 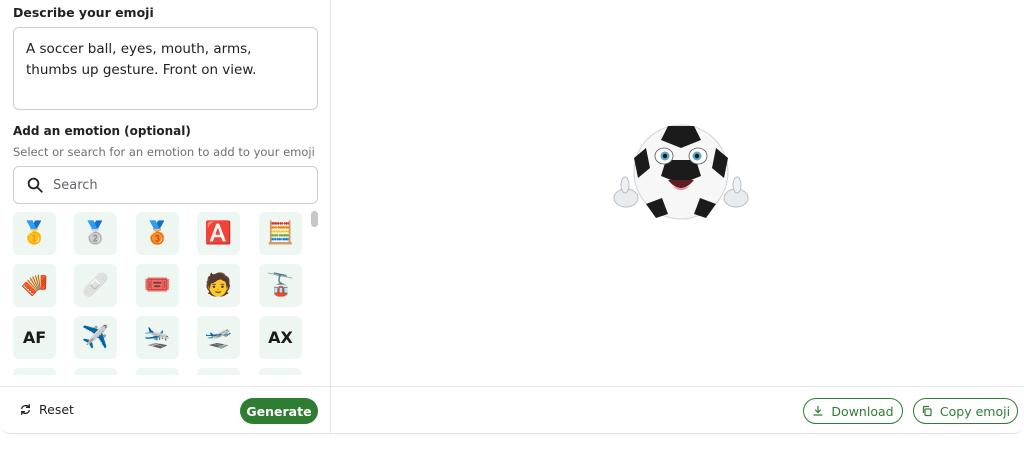 I want to click on emoji-tile: 🧑, so click(x=218, y=285).